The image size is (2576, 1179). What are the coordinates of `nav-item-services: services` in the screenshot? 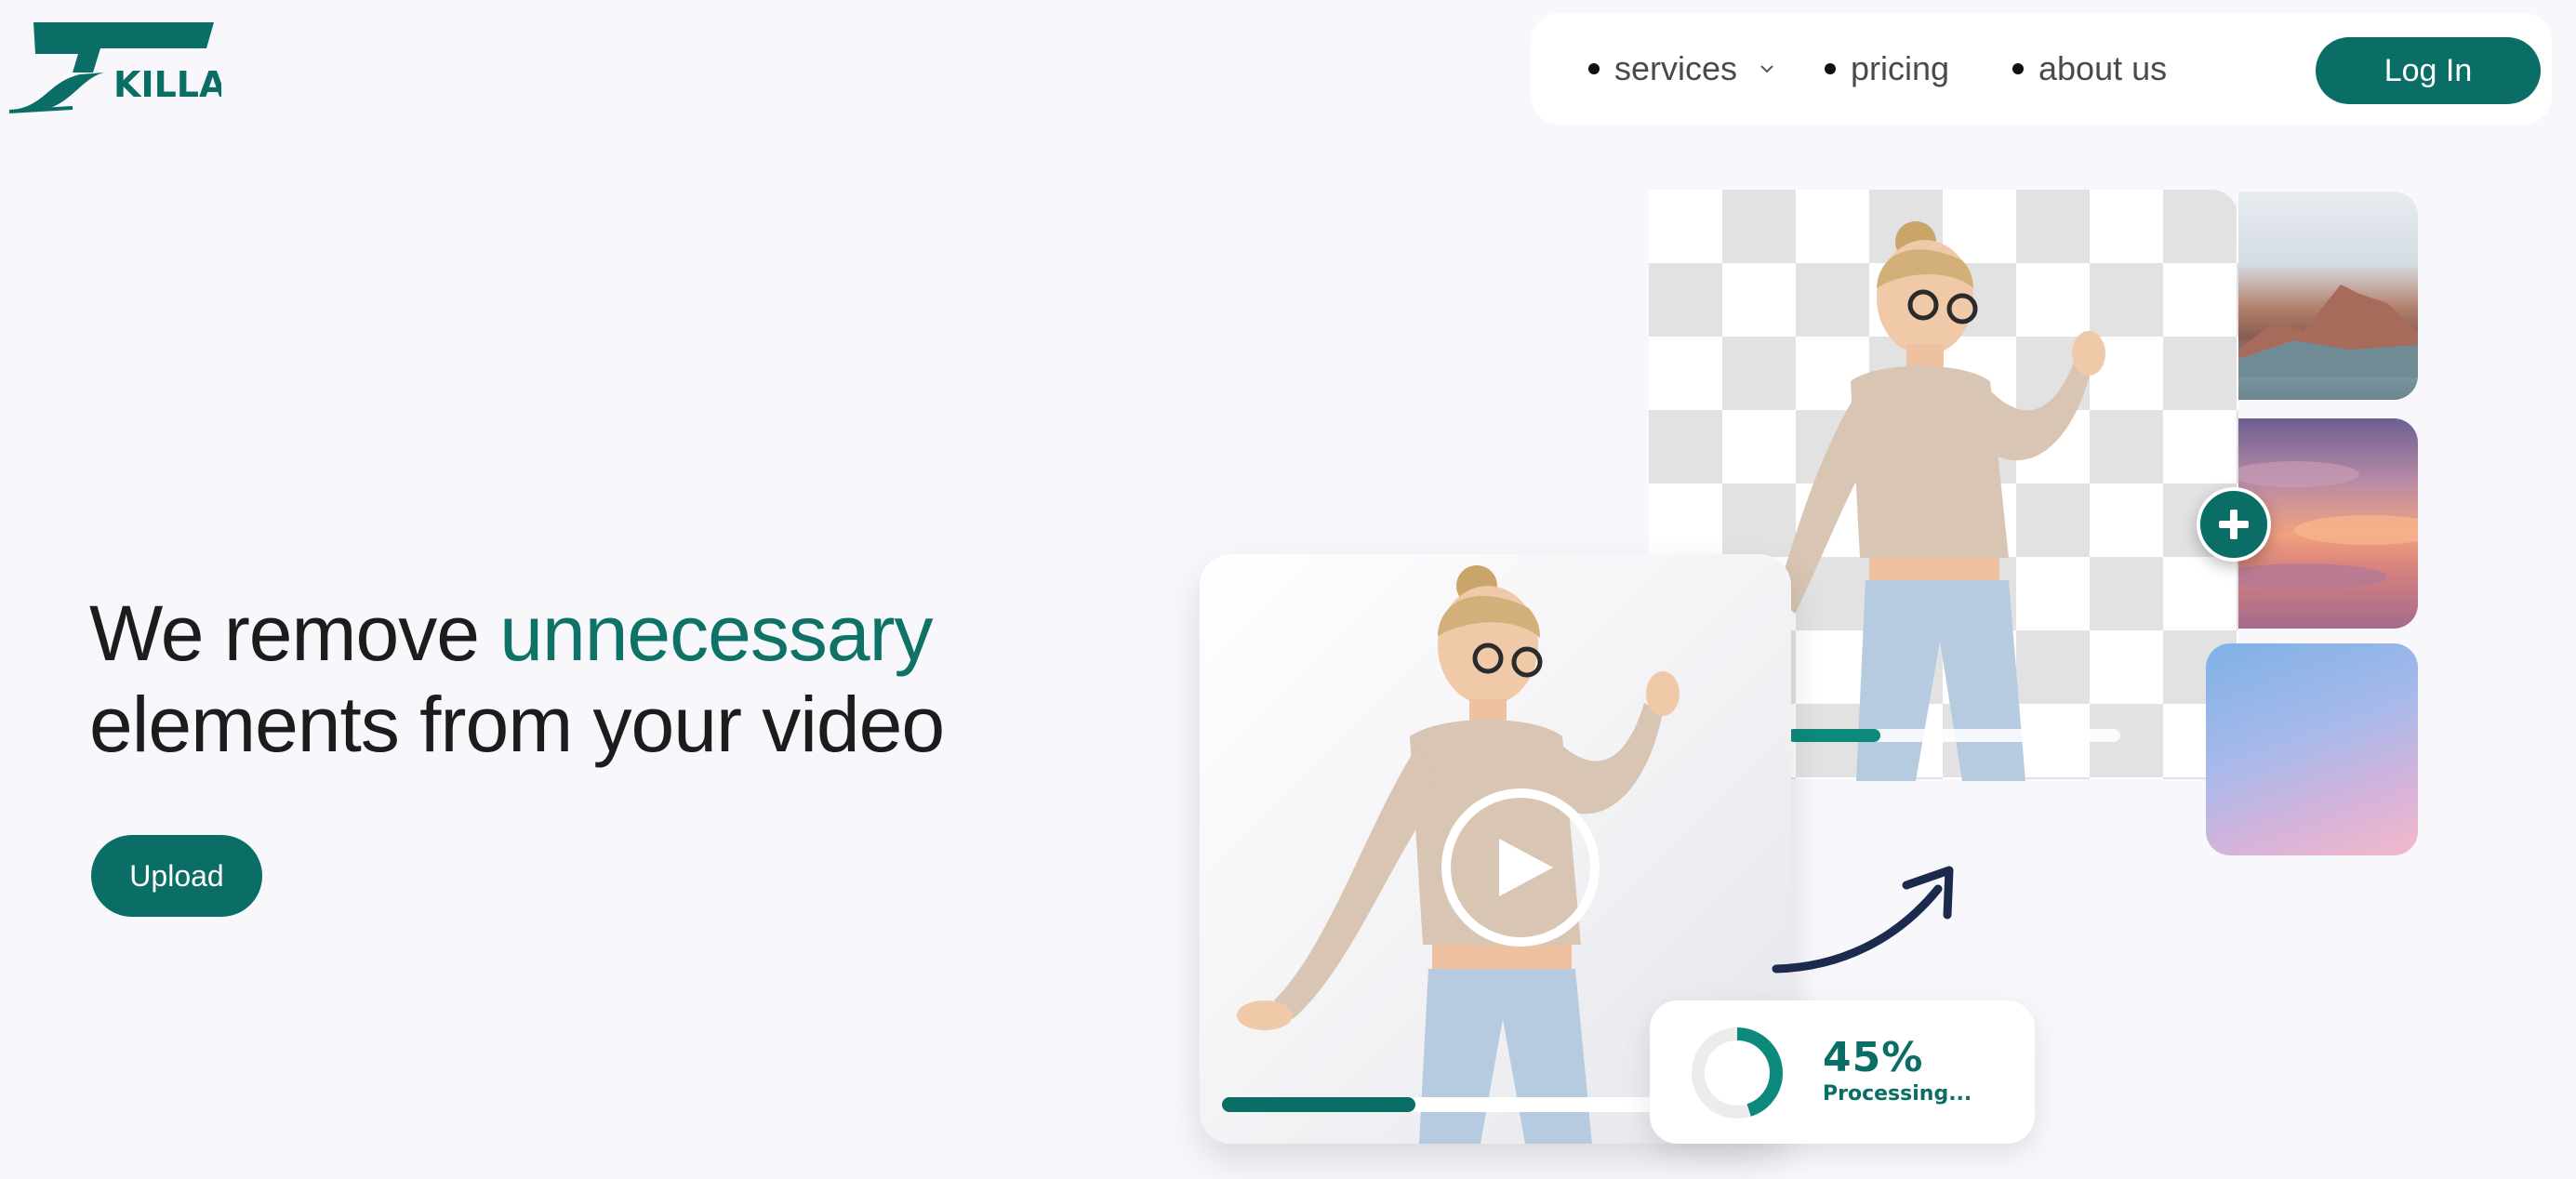 It's located at (1682, 69).